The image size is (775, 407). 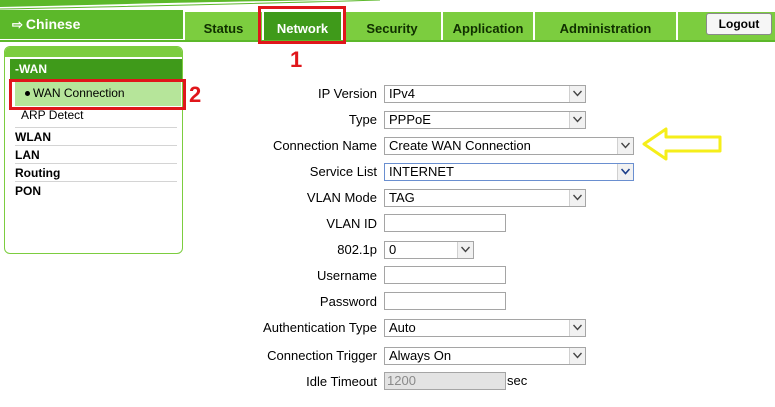 I want to click on password-input, so click(x=445, y=301).